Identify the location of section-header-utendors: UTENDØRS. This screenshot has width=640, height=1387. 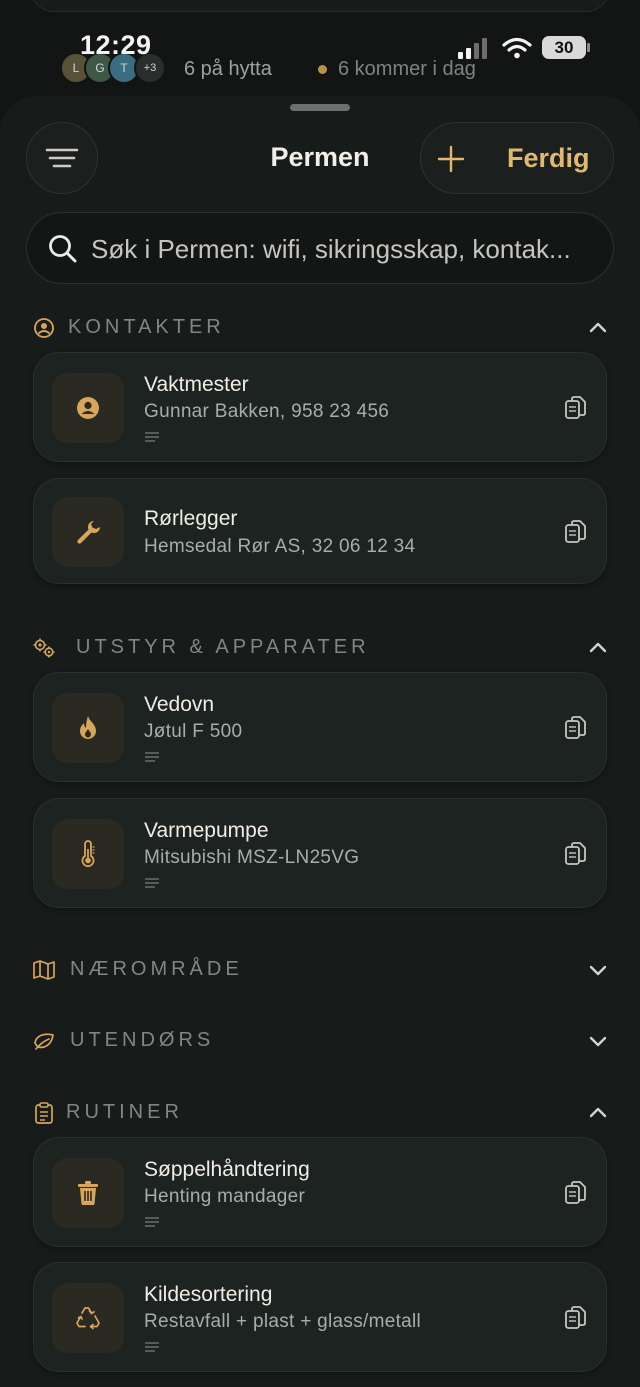
(320, 1041).